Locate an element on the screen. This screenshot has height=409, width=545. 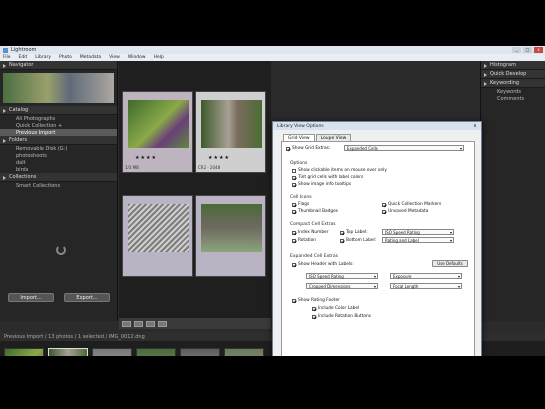
show-header-checkbox is located at coordinates (294, 264).